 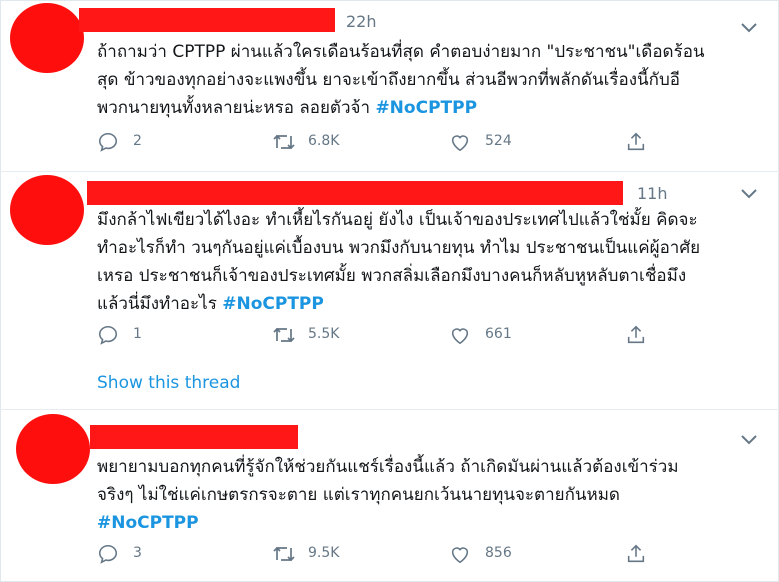 I want to click on tweet-timestamp: 11h, so click(x=652, y=193).